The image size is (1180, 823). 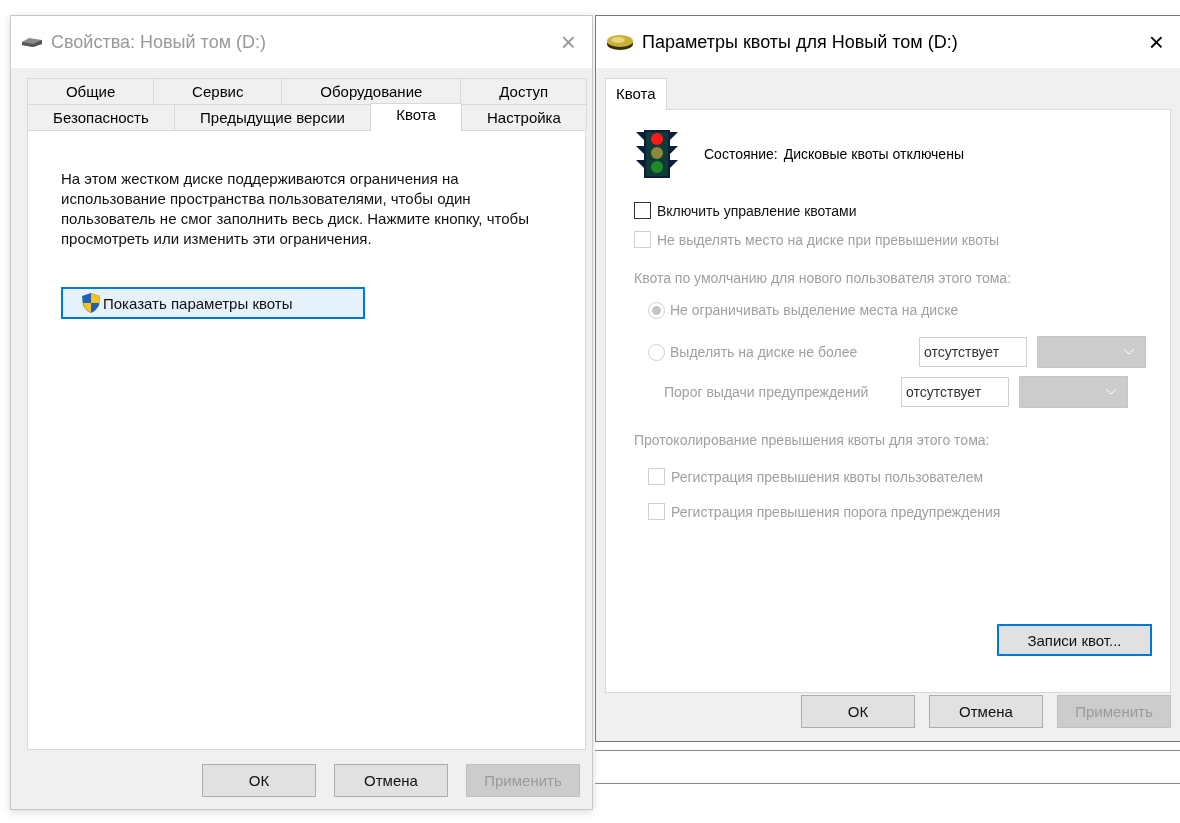 I want to click on description-text: На этом жестком диске поддерживаются ограничения на использование пространства пользователями, чтобы один пользователь не смог заполнить весь диск. Нажмите кнопку, чтобы просмотреть или изменить эти ограничения., so click(x=295, y=209).